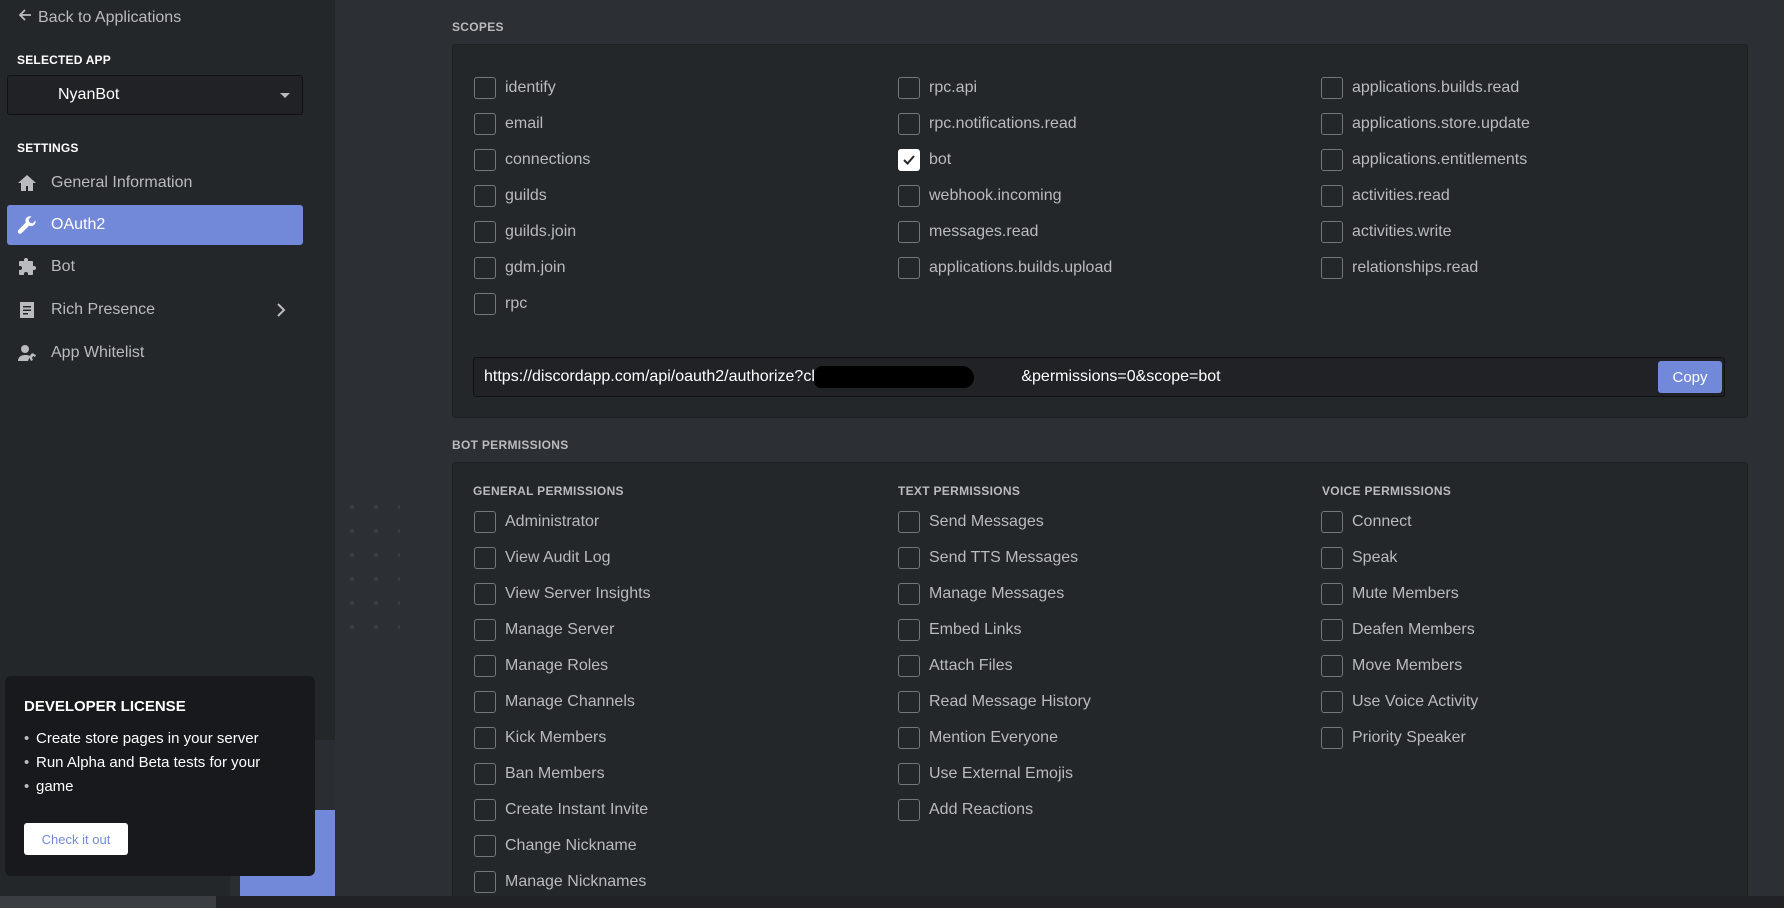 This screenshot has height=908, width=1784. Describe the element at coordinates (1390, 594) in the screenshot. I see `checkbox-mute-members: Mute Members` at that location.